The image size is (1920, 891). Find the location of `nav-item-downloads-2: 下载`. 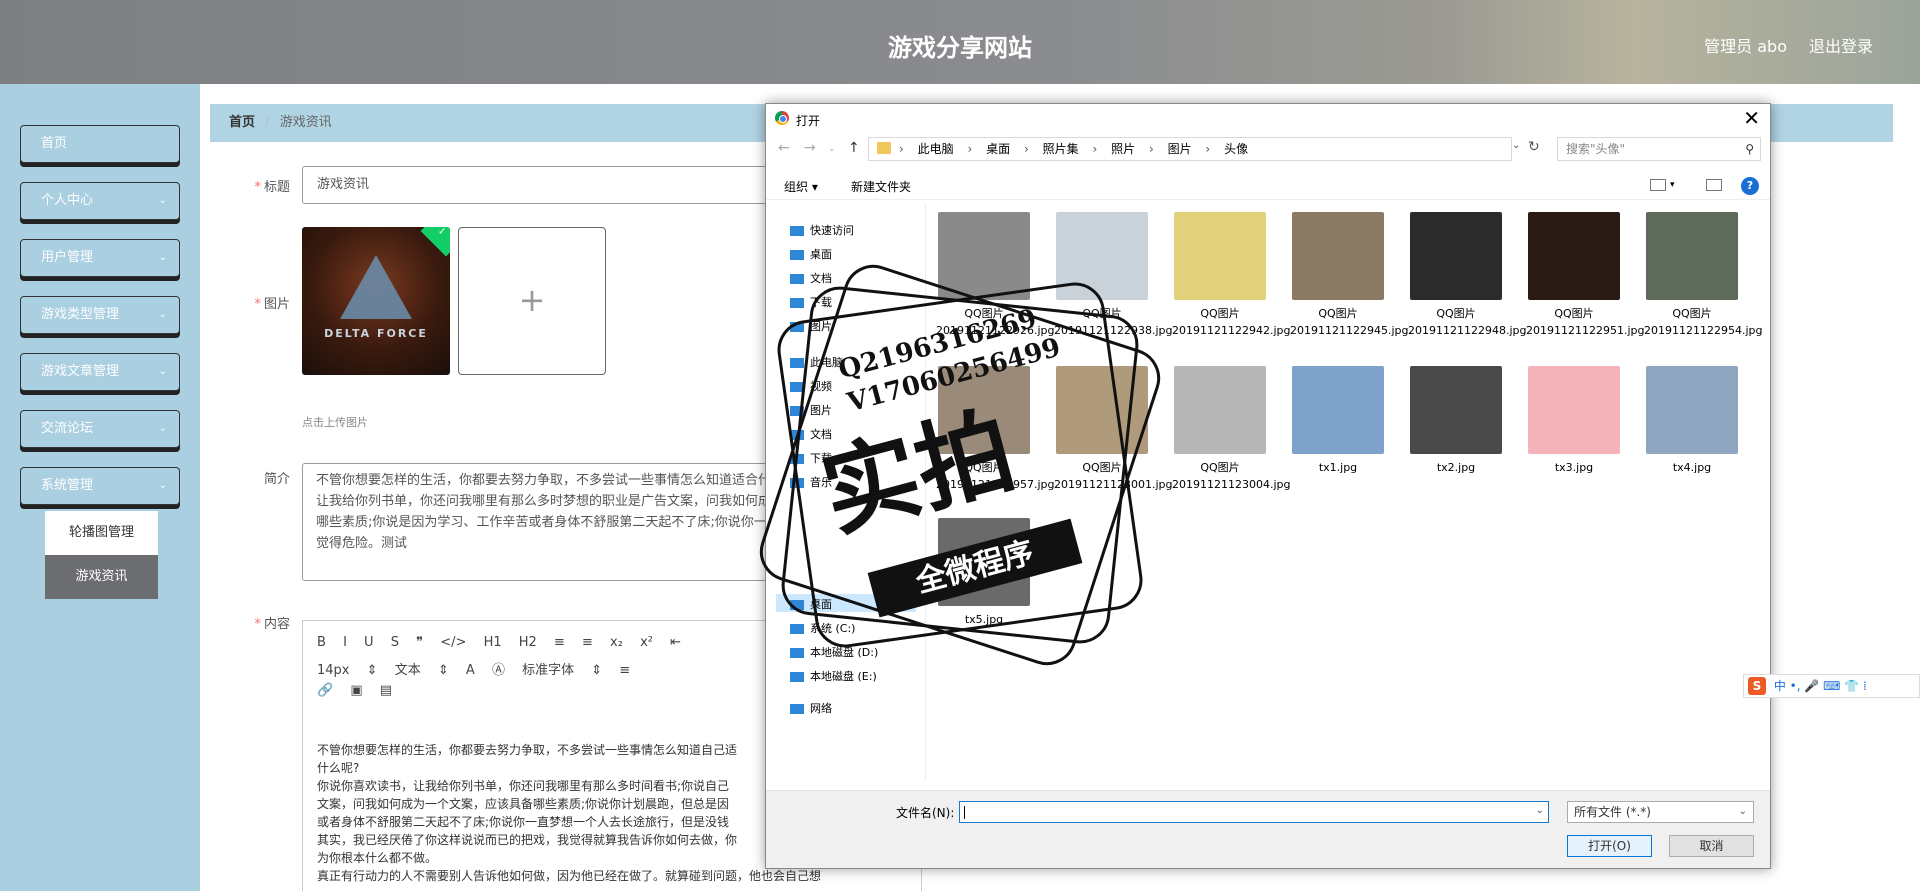

nav-item-downloads-2: 下载 is located at coordinates (811, 458).